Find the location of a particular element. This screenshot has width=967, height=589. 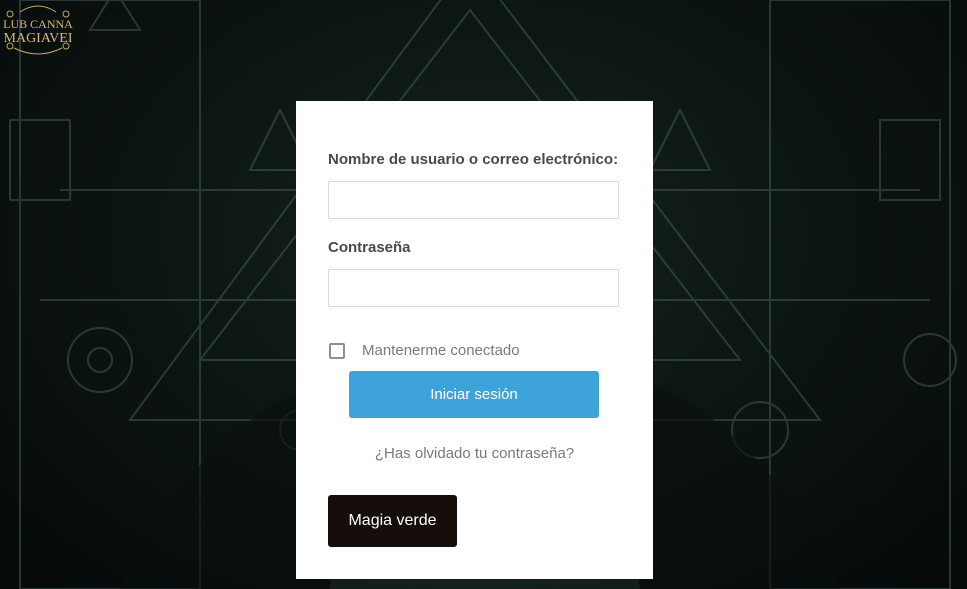

magia-verde-button: Magia verde is located at coordinates (392, 521).